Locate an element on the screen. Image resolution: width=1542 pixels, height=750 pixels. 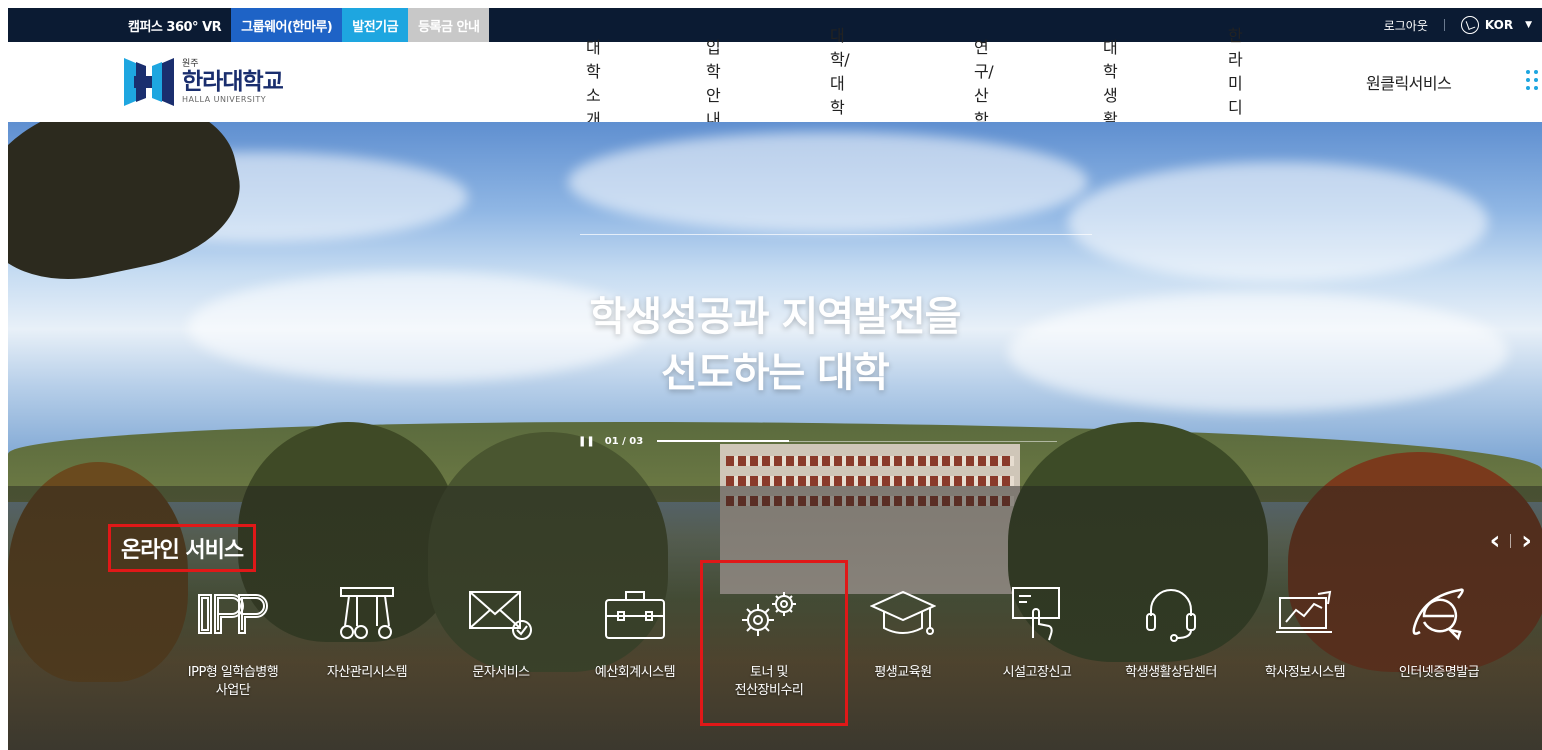
service-sms: 문자서비스 is located at coordinates (501, 643).